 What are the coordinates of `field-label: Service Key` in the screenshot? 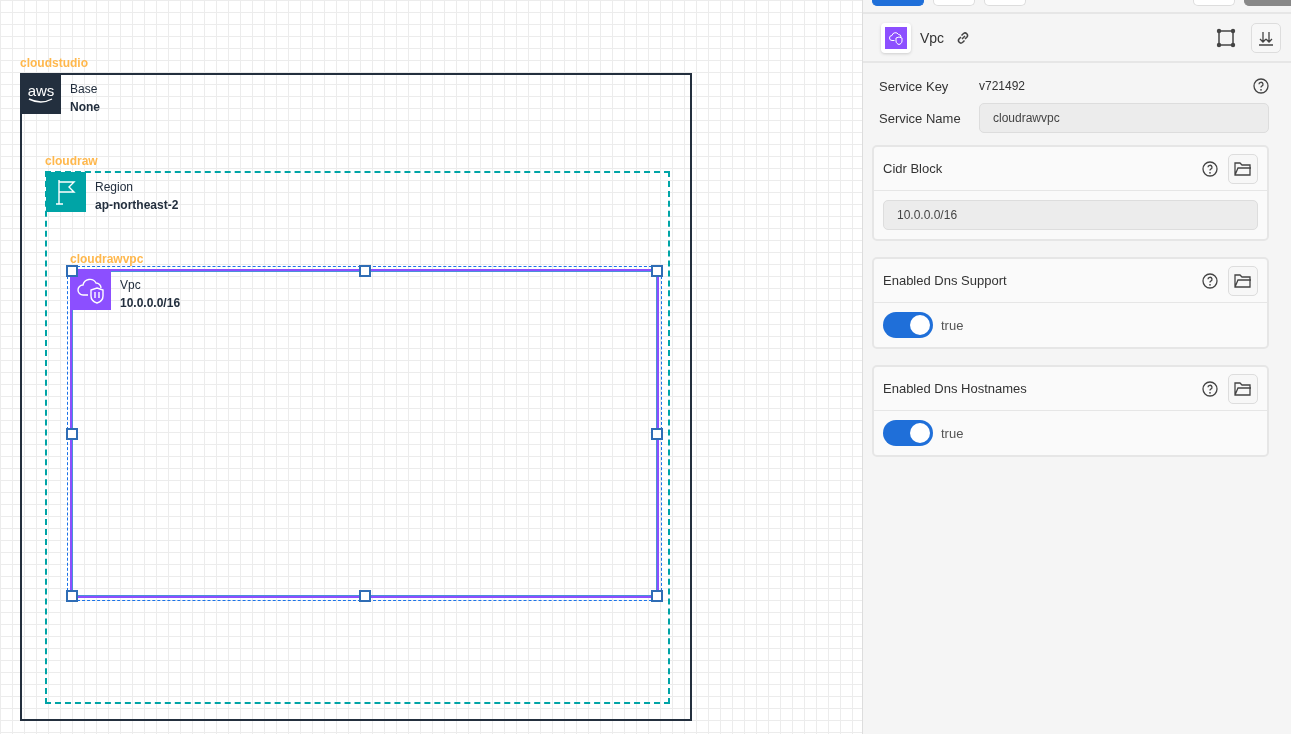 It's located at (914, 86).